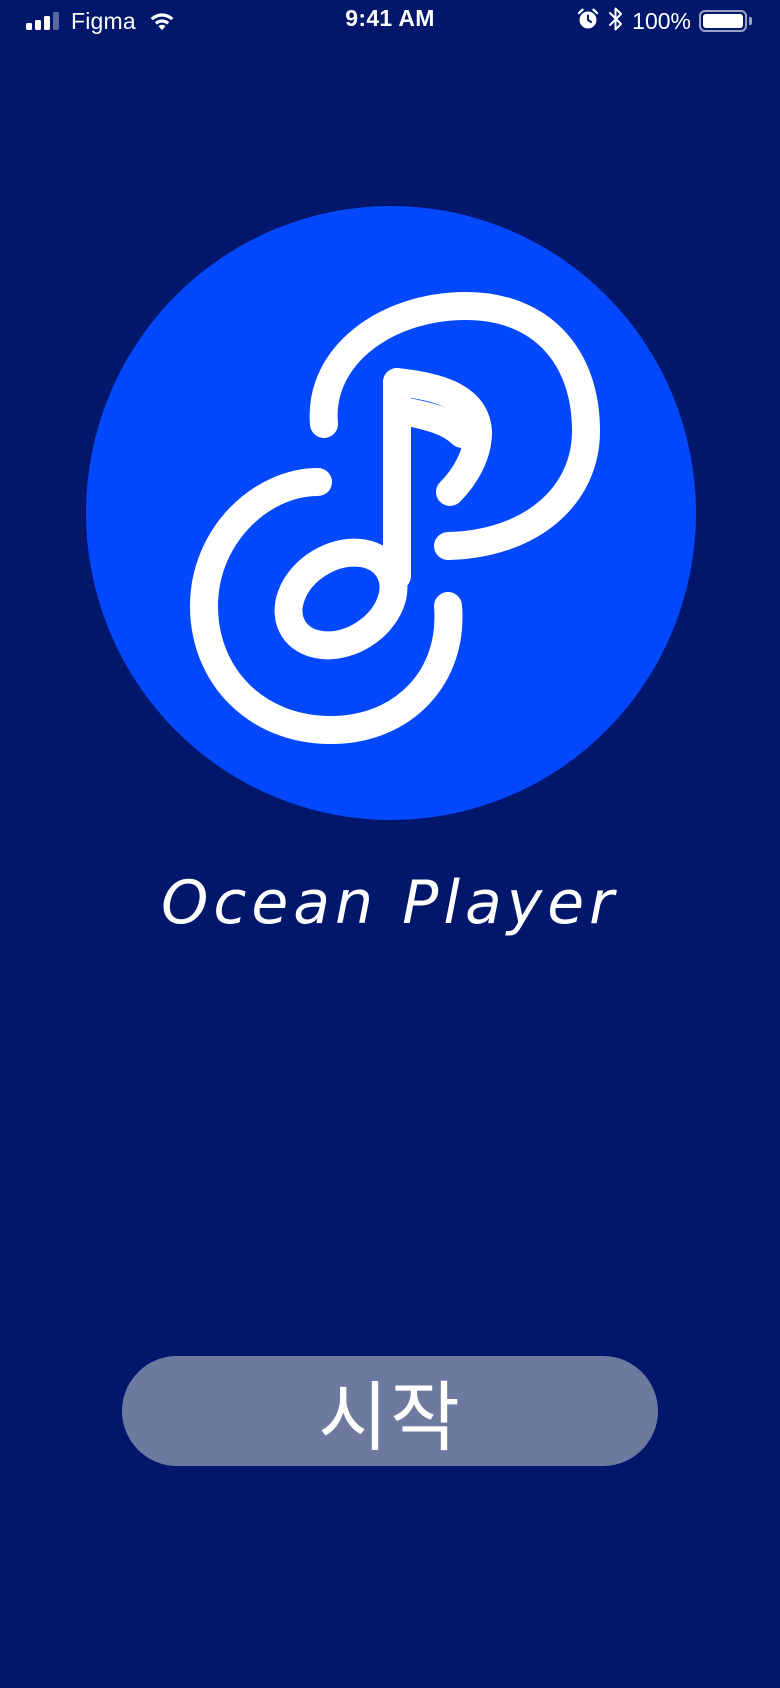  I want to click on start-button: 시작, so click(390, 1411).